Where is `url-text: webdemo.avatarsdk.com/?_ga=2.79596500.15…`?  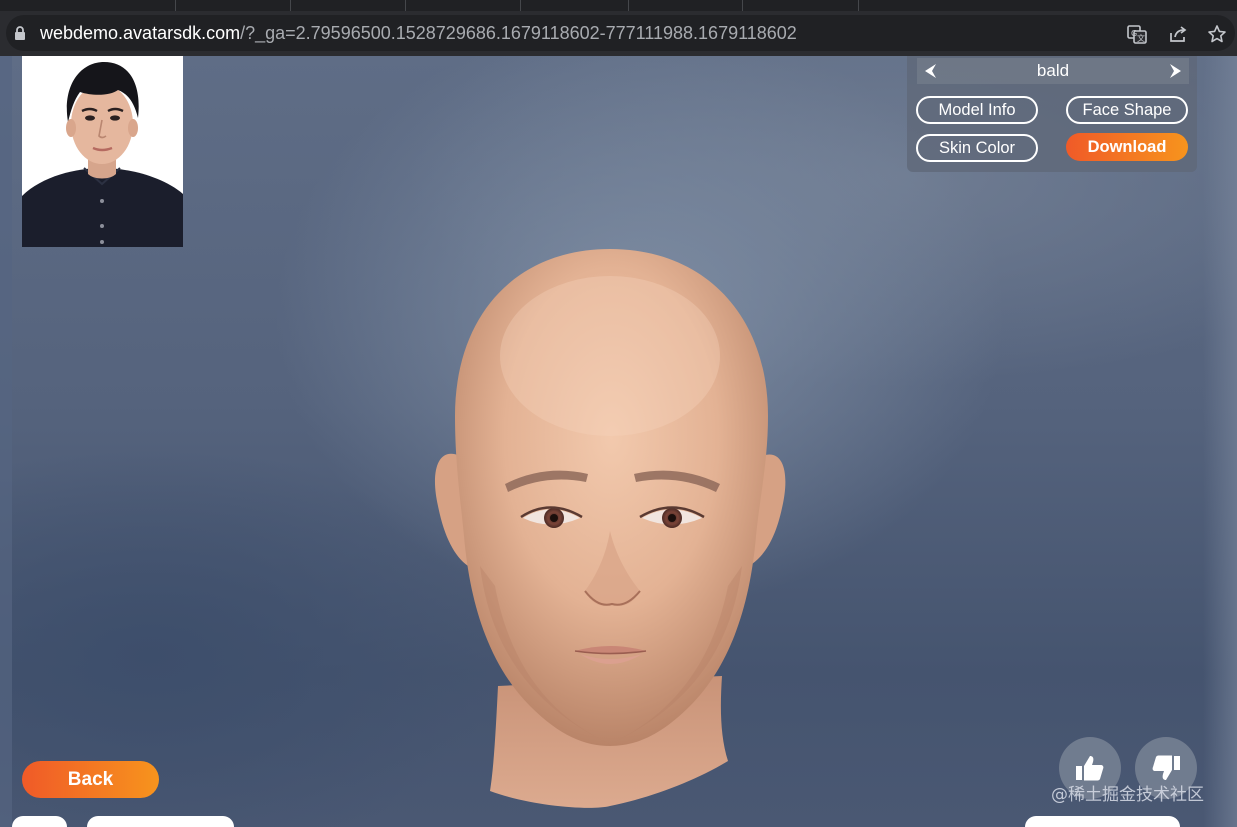
url-text: webdemo.avatarsdk.com/?_ga=2.79596500.15… is located at coordinates (418, 33).